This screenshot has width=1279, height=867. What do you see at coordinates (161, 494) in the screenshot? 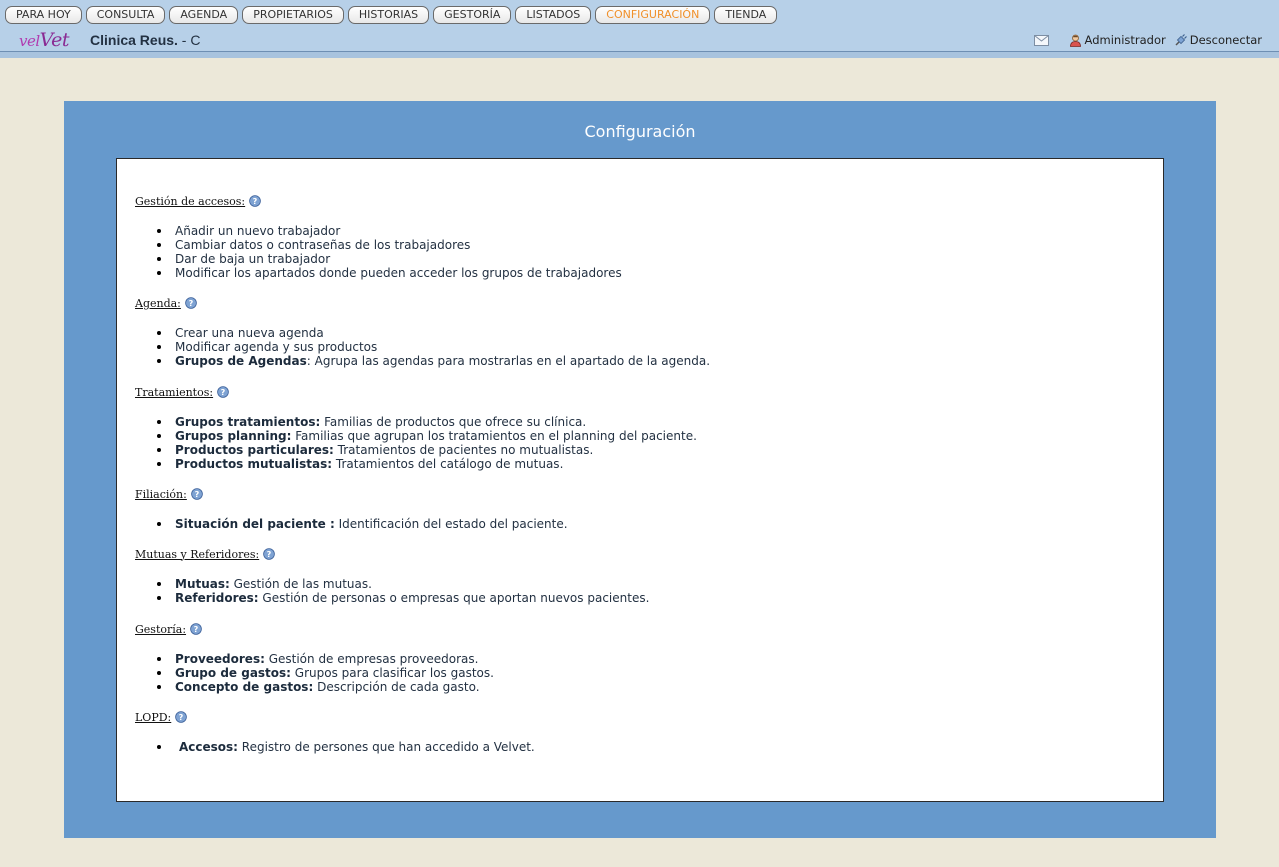
I see `section-link-filiacion: Filiación:` at bounding box center [161, 494].